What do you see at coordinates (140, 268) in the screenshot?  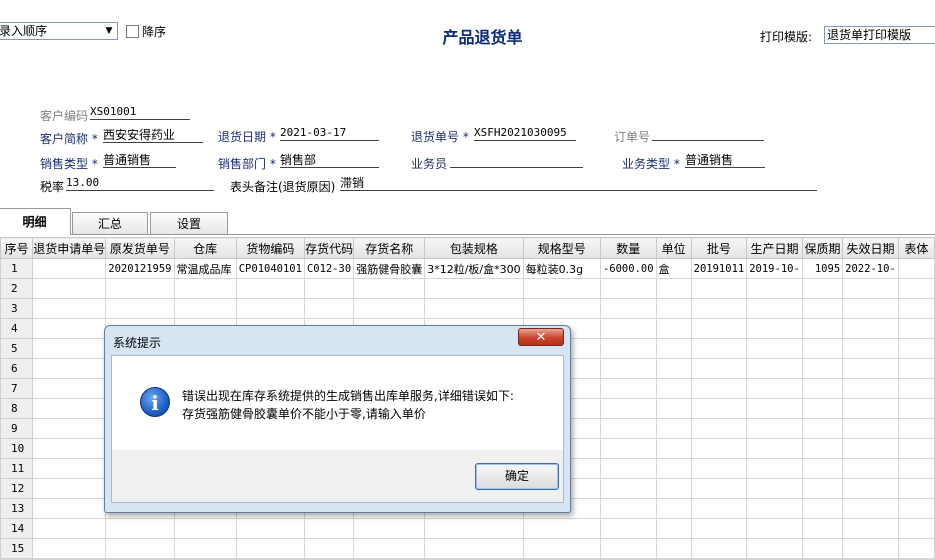 I see `grid-cell: 2020121959` at bounding box center [140, 268].